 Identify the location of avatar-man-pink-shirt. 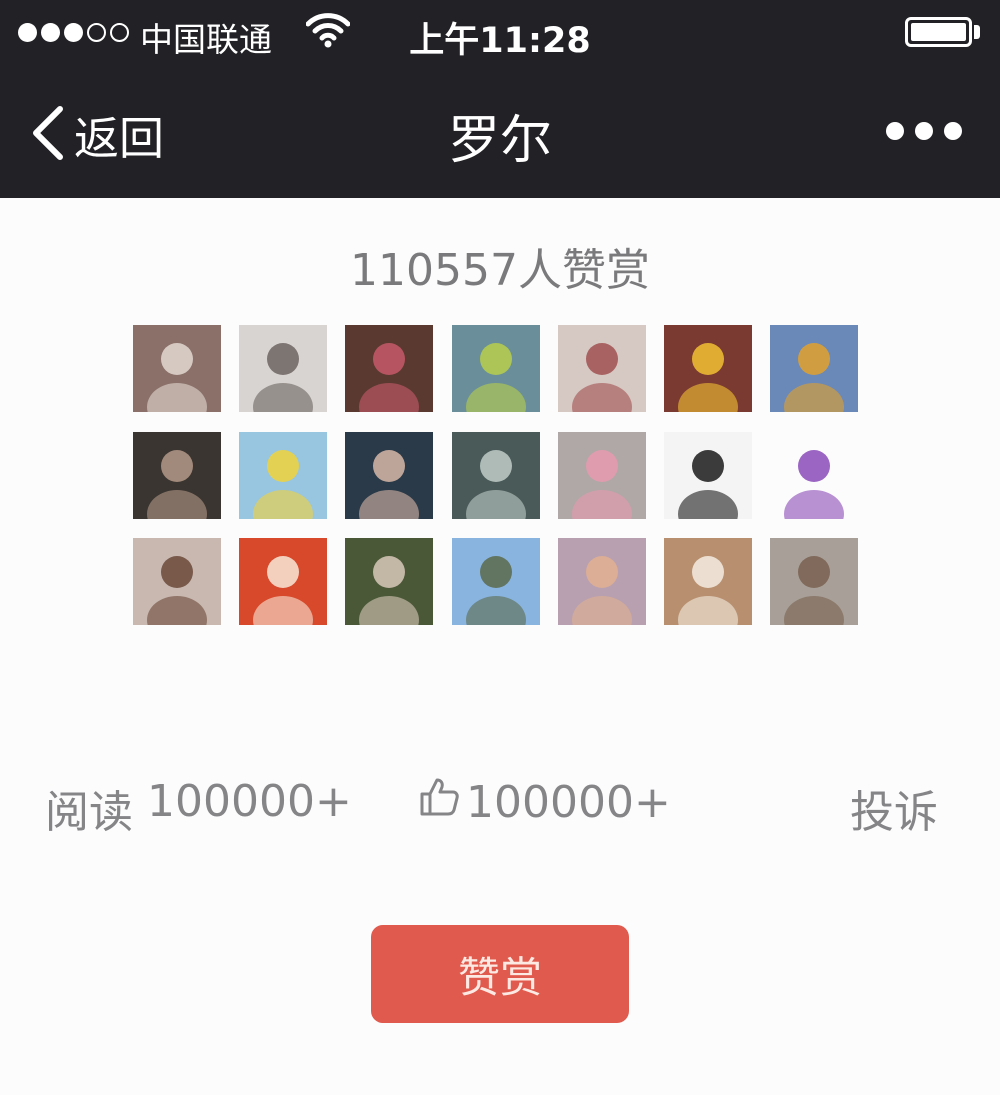
(601, 581).